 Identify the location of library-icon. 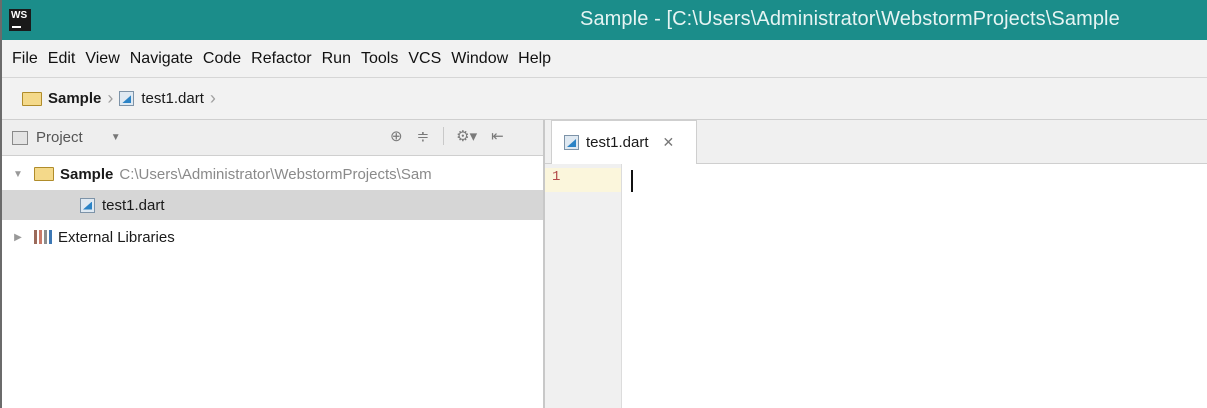
(43, 237).